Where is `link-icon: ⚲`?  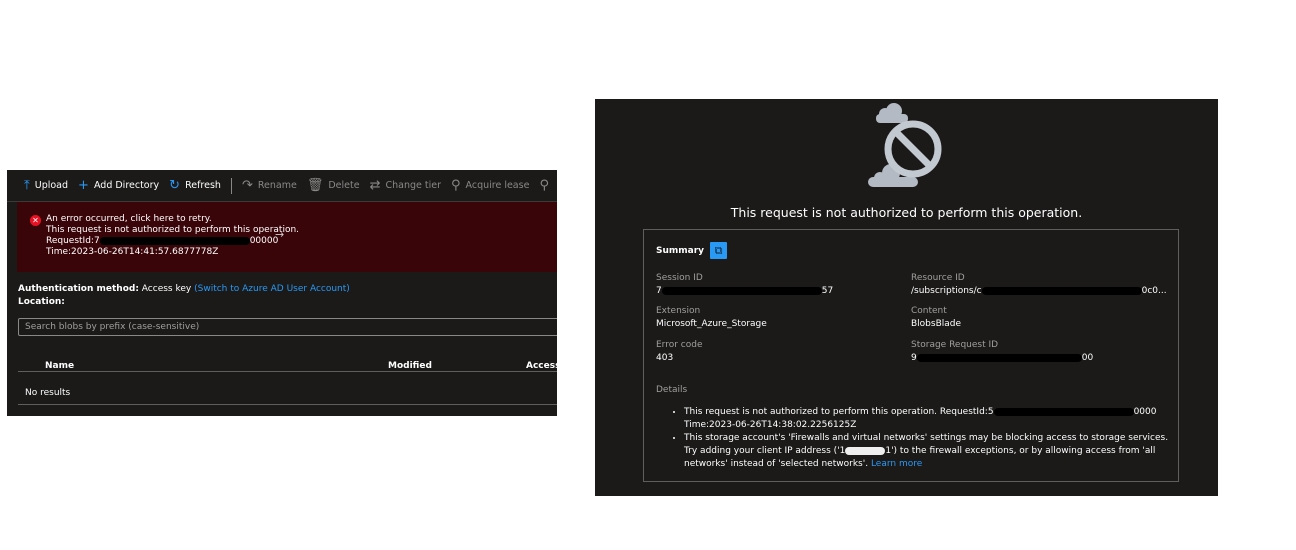
link-icon: ⚲ is located at coordinates (455, 185).